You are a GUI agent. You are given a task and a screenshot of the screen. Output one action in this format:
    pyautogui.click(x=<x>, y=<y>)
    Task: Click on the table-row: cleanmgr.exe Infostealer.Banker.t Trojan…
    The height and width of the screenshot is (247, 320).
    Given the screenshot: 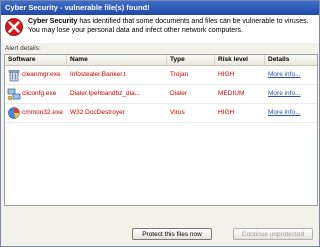 What is the action you would take?
    pyautogui.click(x=161, y=75)
    